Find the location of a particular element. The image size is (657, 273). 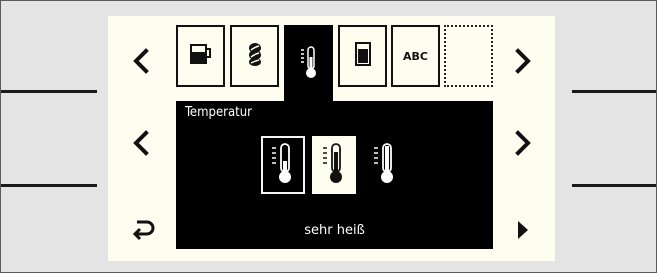

side-line-left-bottom is located at coordinates (49, 185).